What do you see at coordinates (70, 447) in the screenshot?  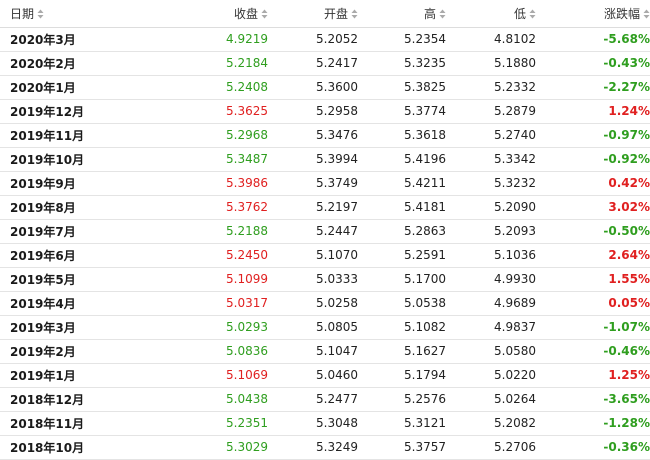 I see `cell-date: 2018年10月` at bounding box center [70, 447].